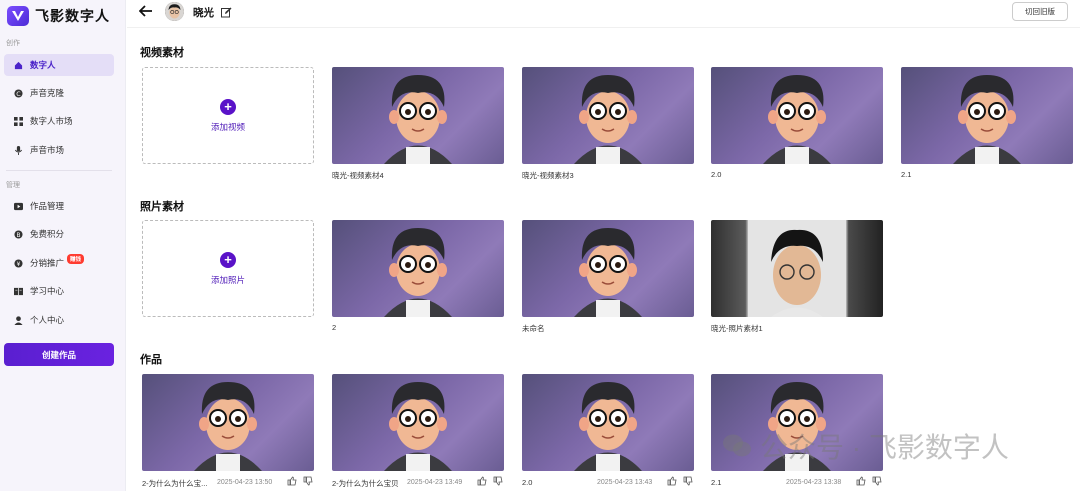 Image resolution: width=1080 pixels, height=491 pixels. I want to click on header: 晓光 切回旧版, so click(603, 14).